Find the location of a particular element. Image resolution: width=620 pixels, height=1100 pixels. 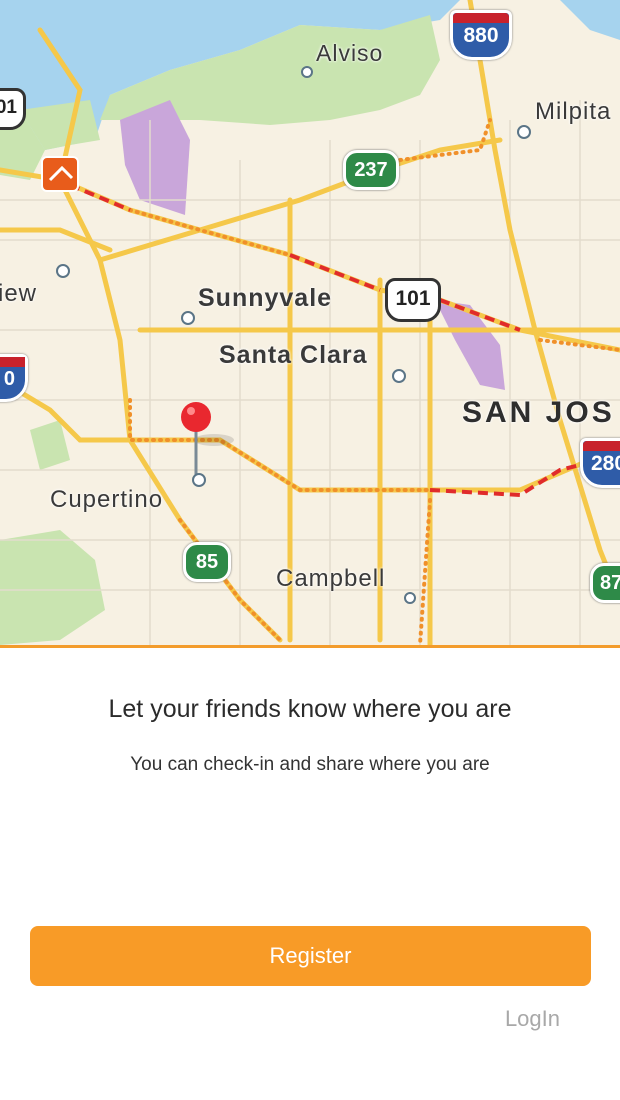

us-101-shield: 101 is located at coordinates (413, 300).